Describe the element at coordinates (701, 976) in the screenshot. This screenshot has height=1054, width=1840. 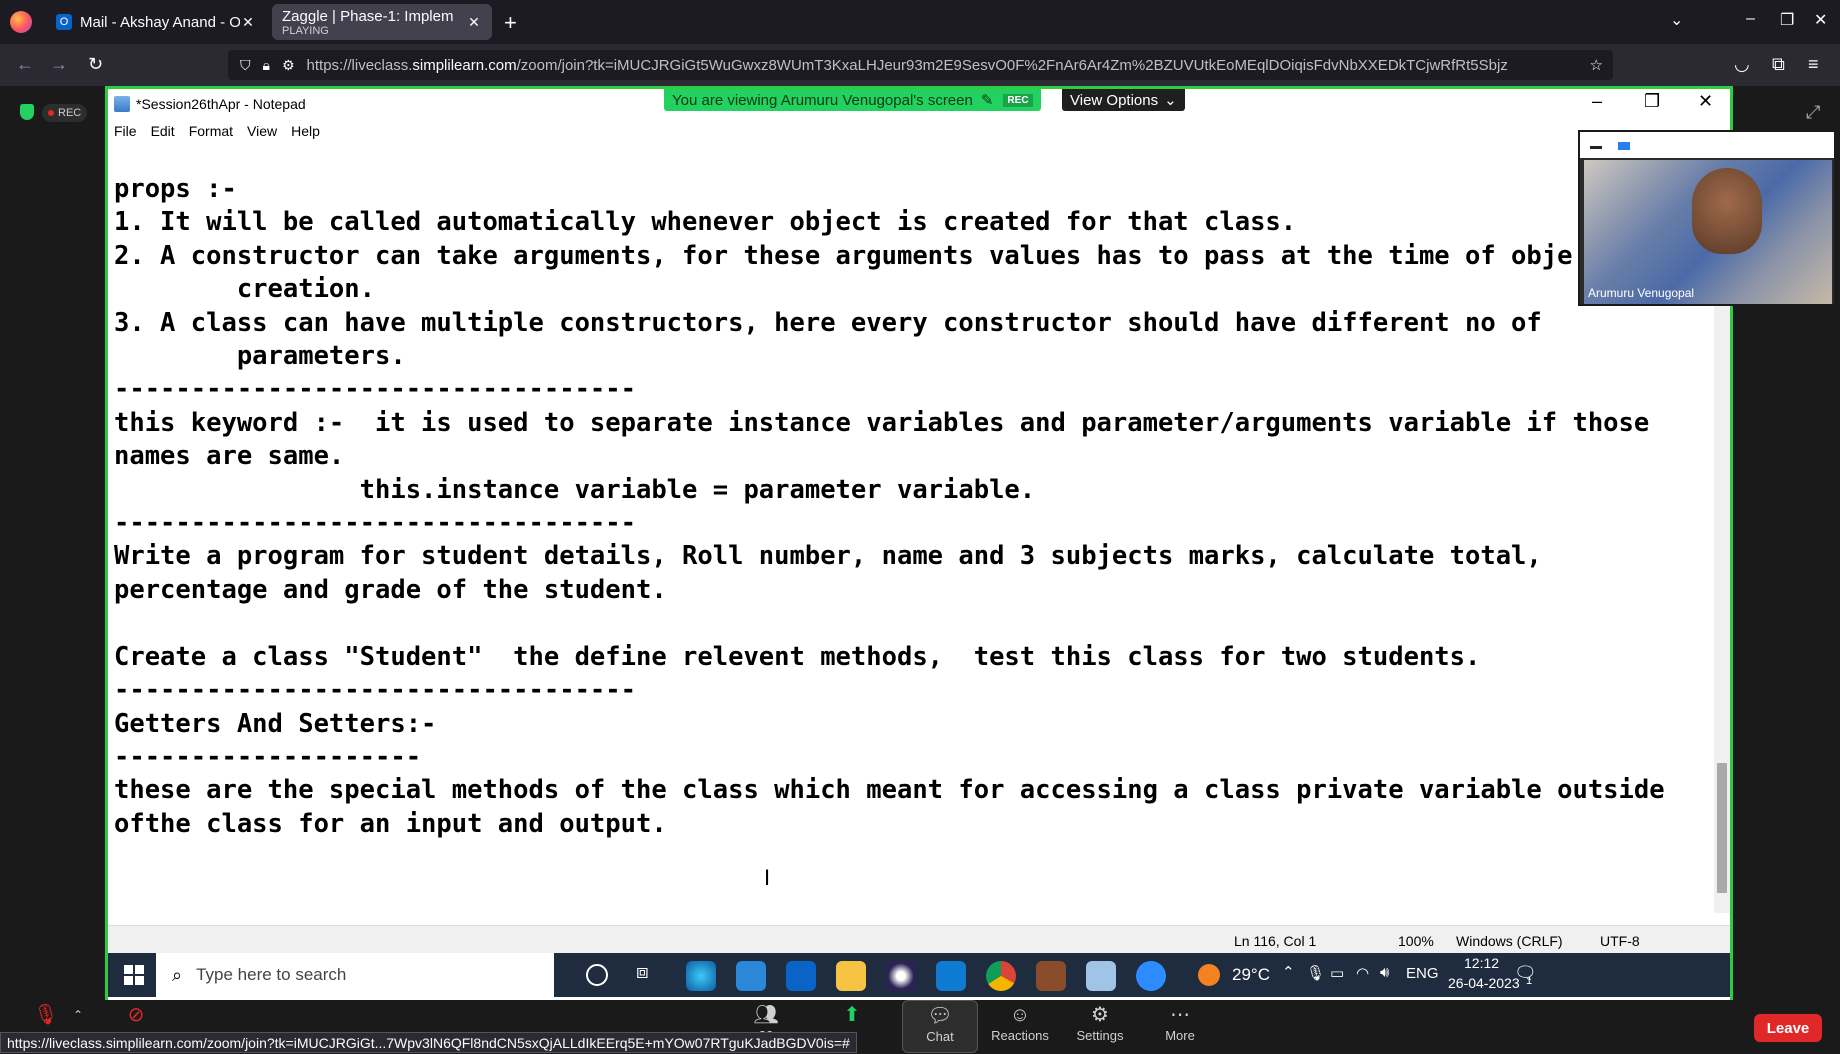
I see `edge-icon` at that location.